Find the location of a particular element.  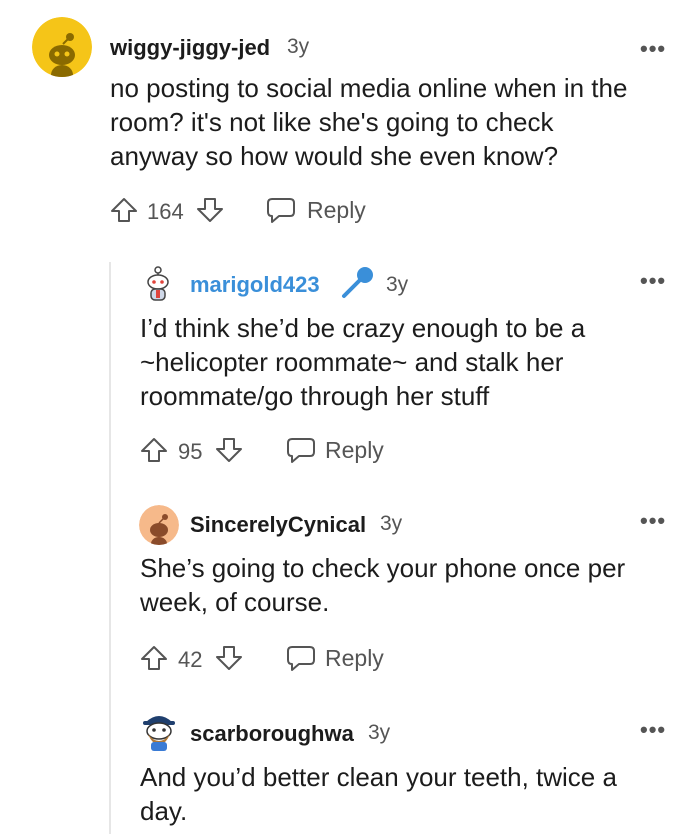

username: wiggy-jiggy-jed is located at coordinates (190, 48).